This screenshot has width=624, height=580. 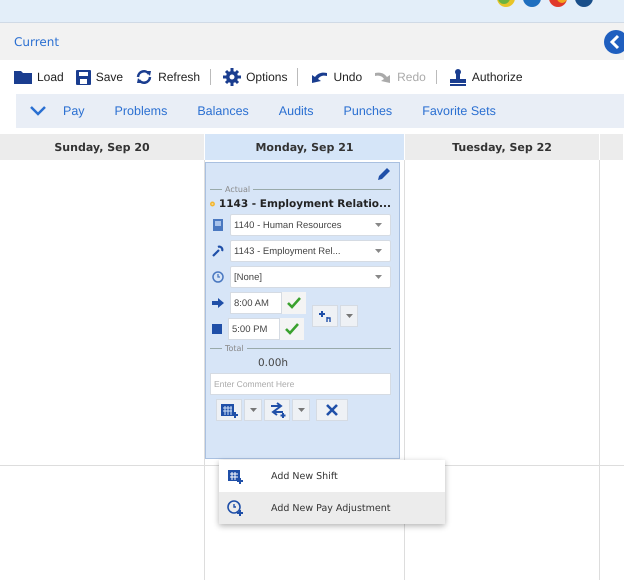 What do you see at coordinates (102, 147) in the screenshot?
I see `day-header: Sunday, Sep 20` at bounding box center [102, 147].